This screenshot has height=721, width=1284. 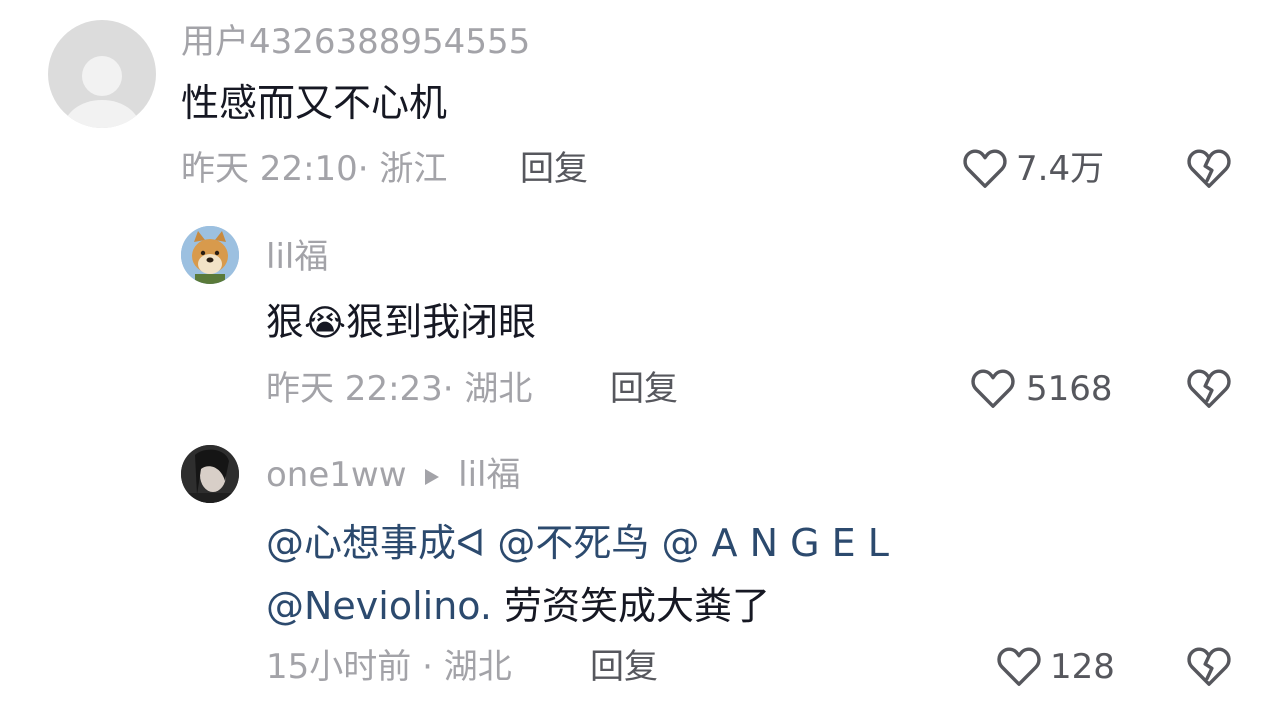 I want to click on comment-meta: 昨天 22:10· 浙江, so click(x=314, y=169).